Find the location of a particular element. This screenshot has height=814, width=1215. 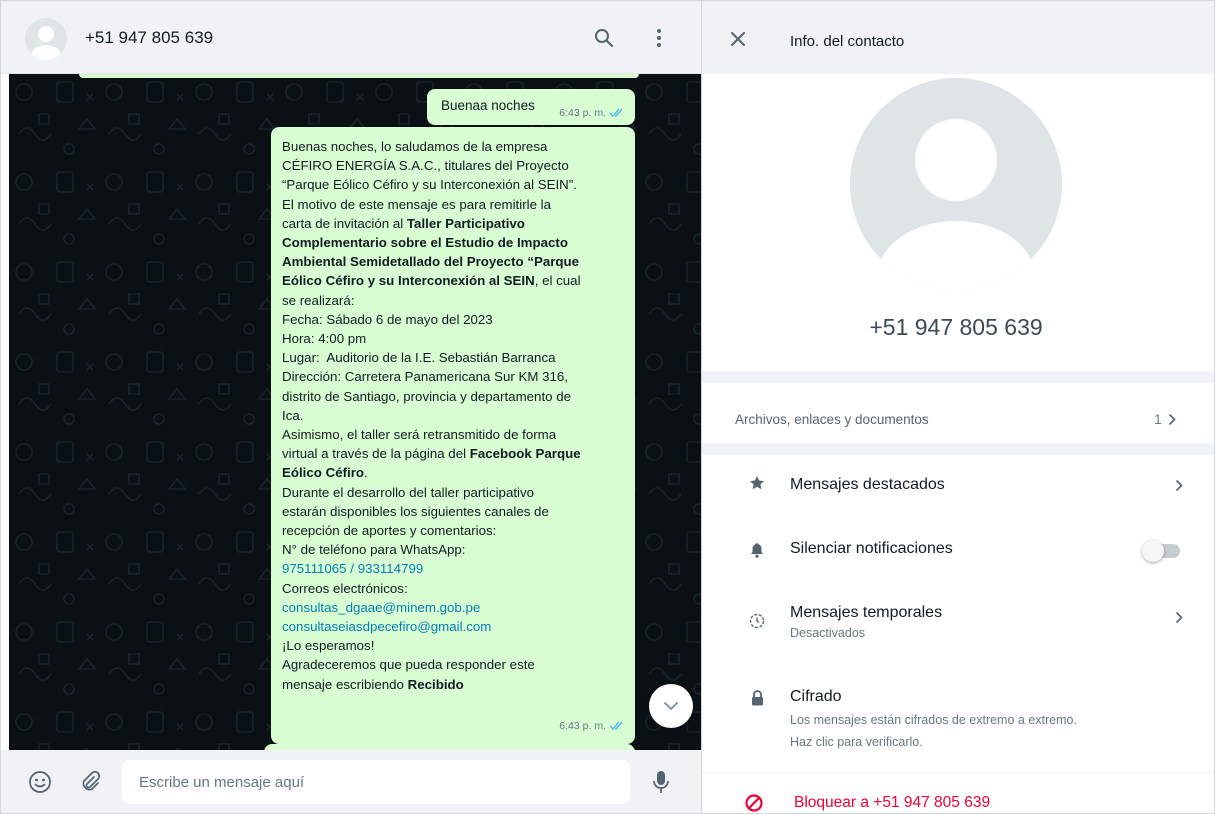

chat-header: +51 947 805 639 is located at coordinates (351, 37).